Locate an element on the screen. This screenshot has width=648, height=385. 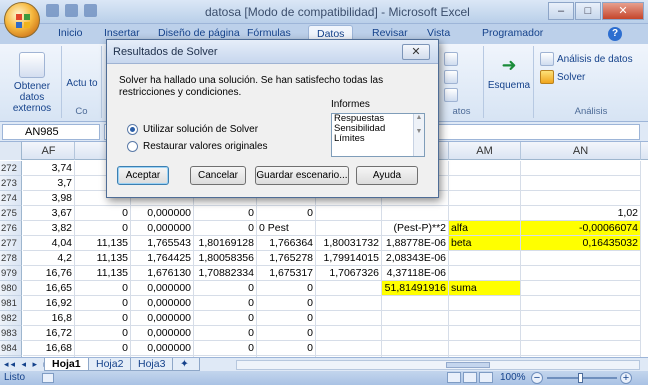
validacion-button is located at coordinates (451, 59).